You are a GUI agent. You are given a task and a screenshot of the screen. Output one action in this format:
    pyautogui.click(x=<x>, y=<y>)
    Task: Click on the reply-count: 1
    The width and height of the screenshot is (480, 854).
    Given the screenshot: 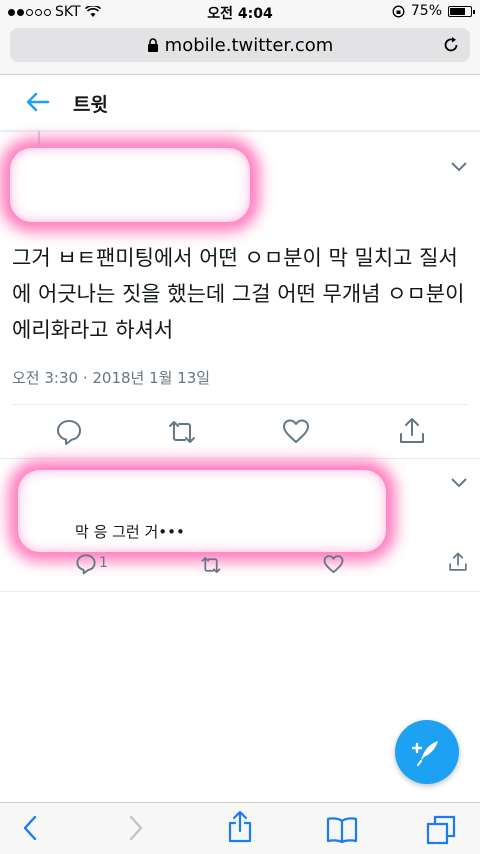 What is the action you would take?
    pyautogui.click(x=103, y=563)
    